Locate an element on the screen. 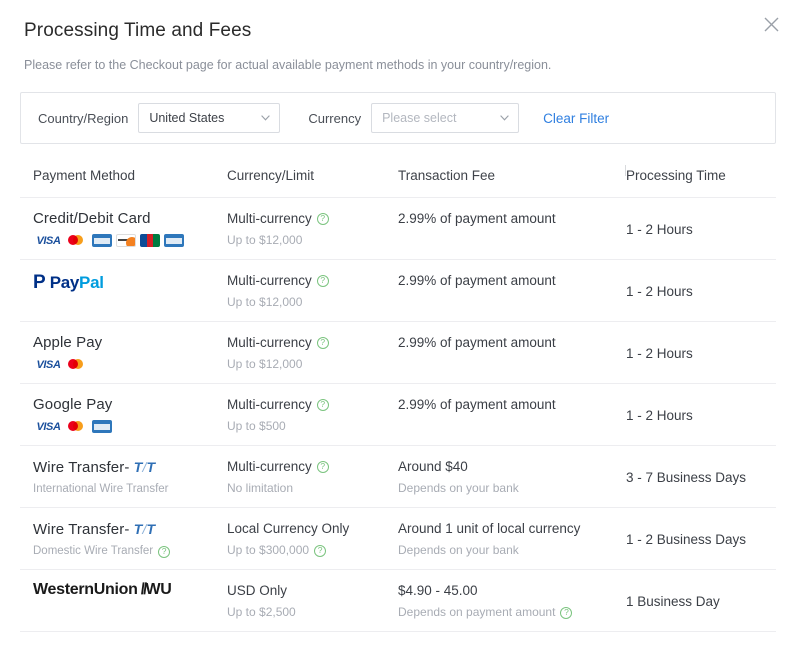 The image size is (796, 660). chevron-down-icon is located at coordinates (504, 118).